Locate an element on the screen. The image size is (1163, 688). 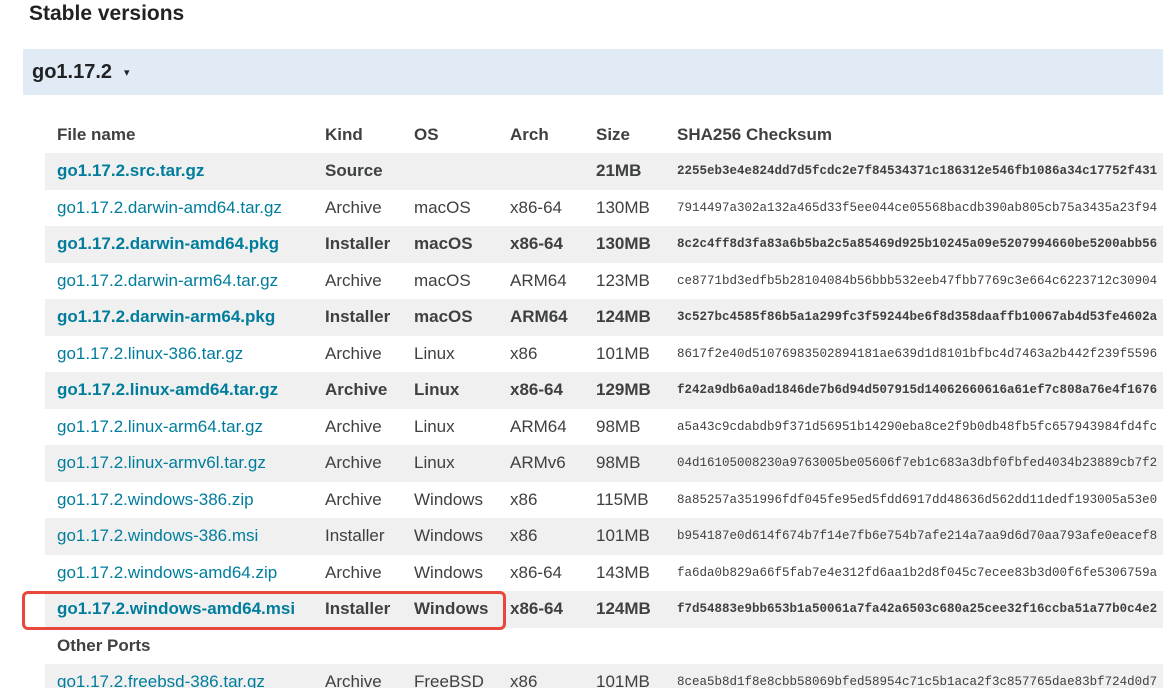
file-name-cell: go1.17.2.windows-amd64.msi is located at coordinates (179, 609).